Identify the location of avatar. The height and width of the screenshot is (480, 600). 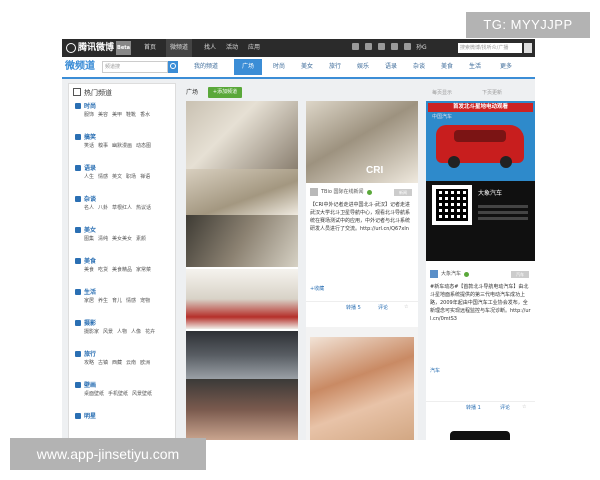
(434, 274).